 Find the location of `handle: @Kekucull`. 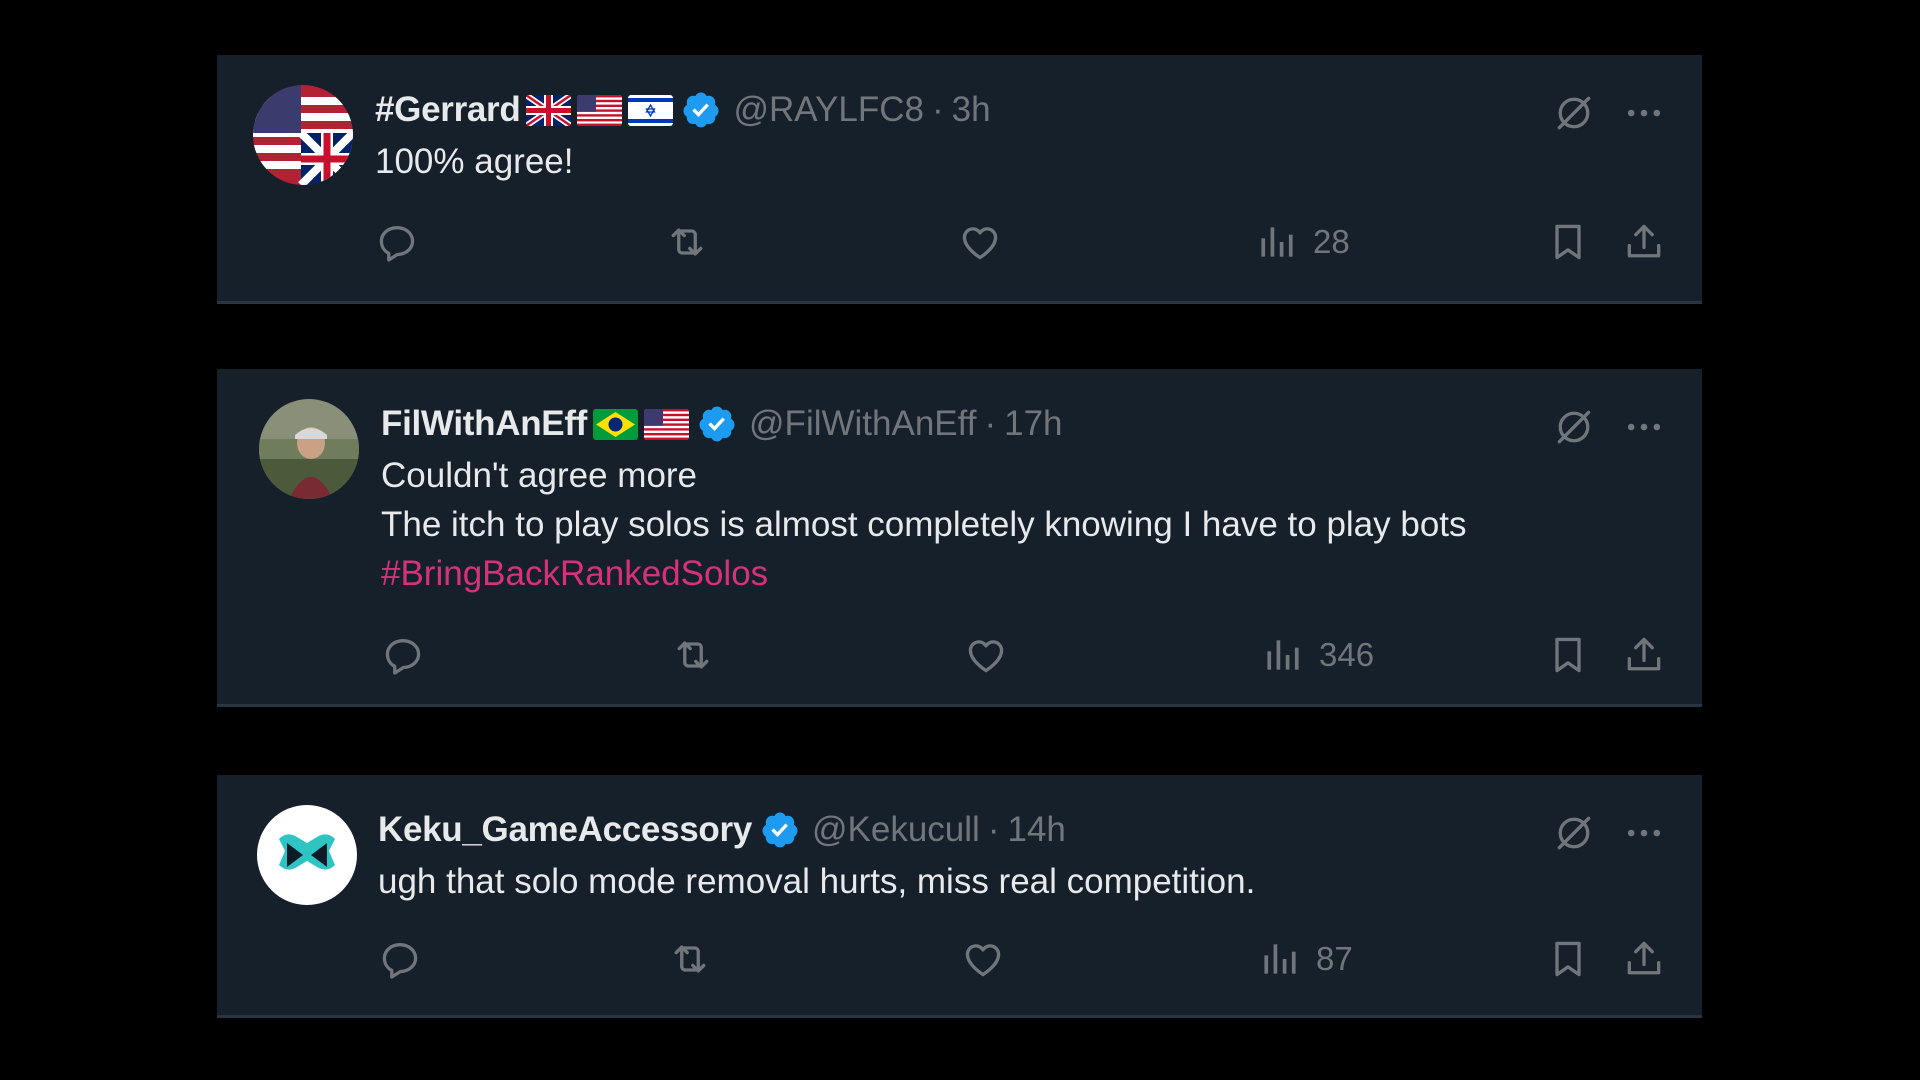

handle: @Kekucull is located at coordinates (896, 830).